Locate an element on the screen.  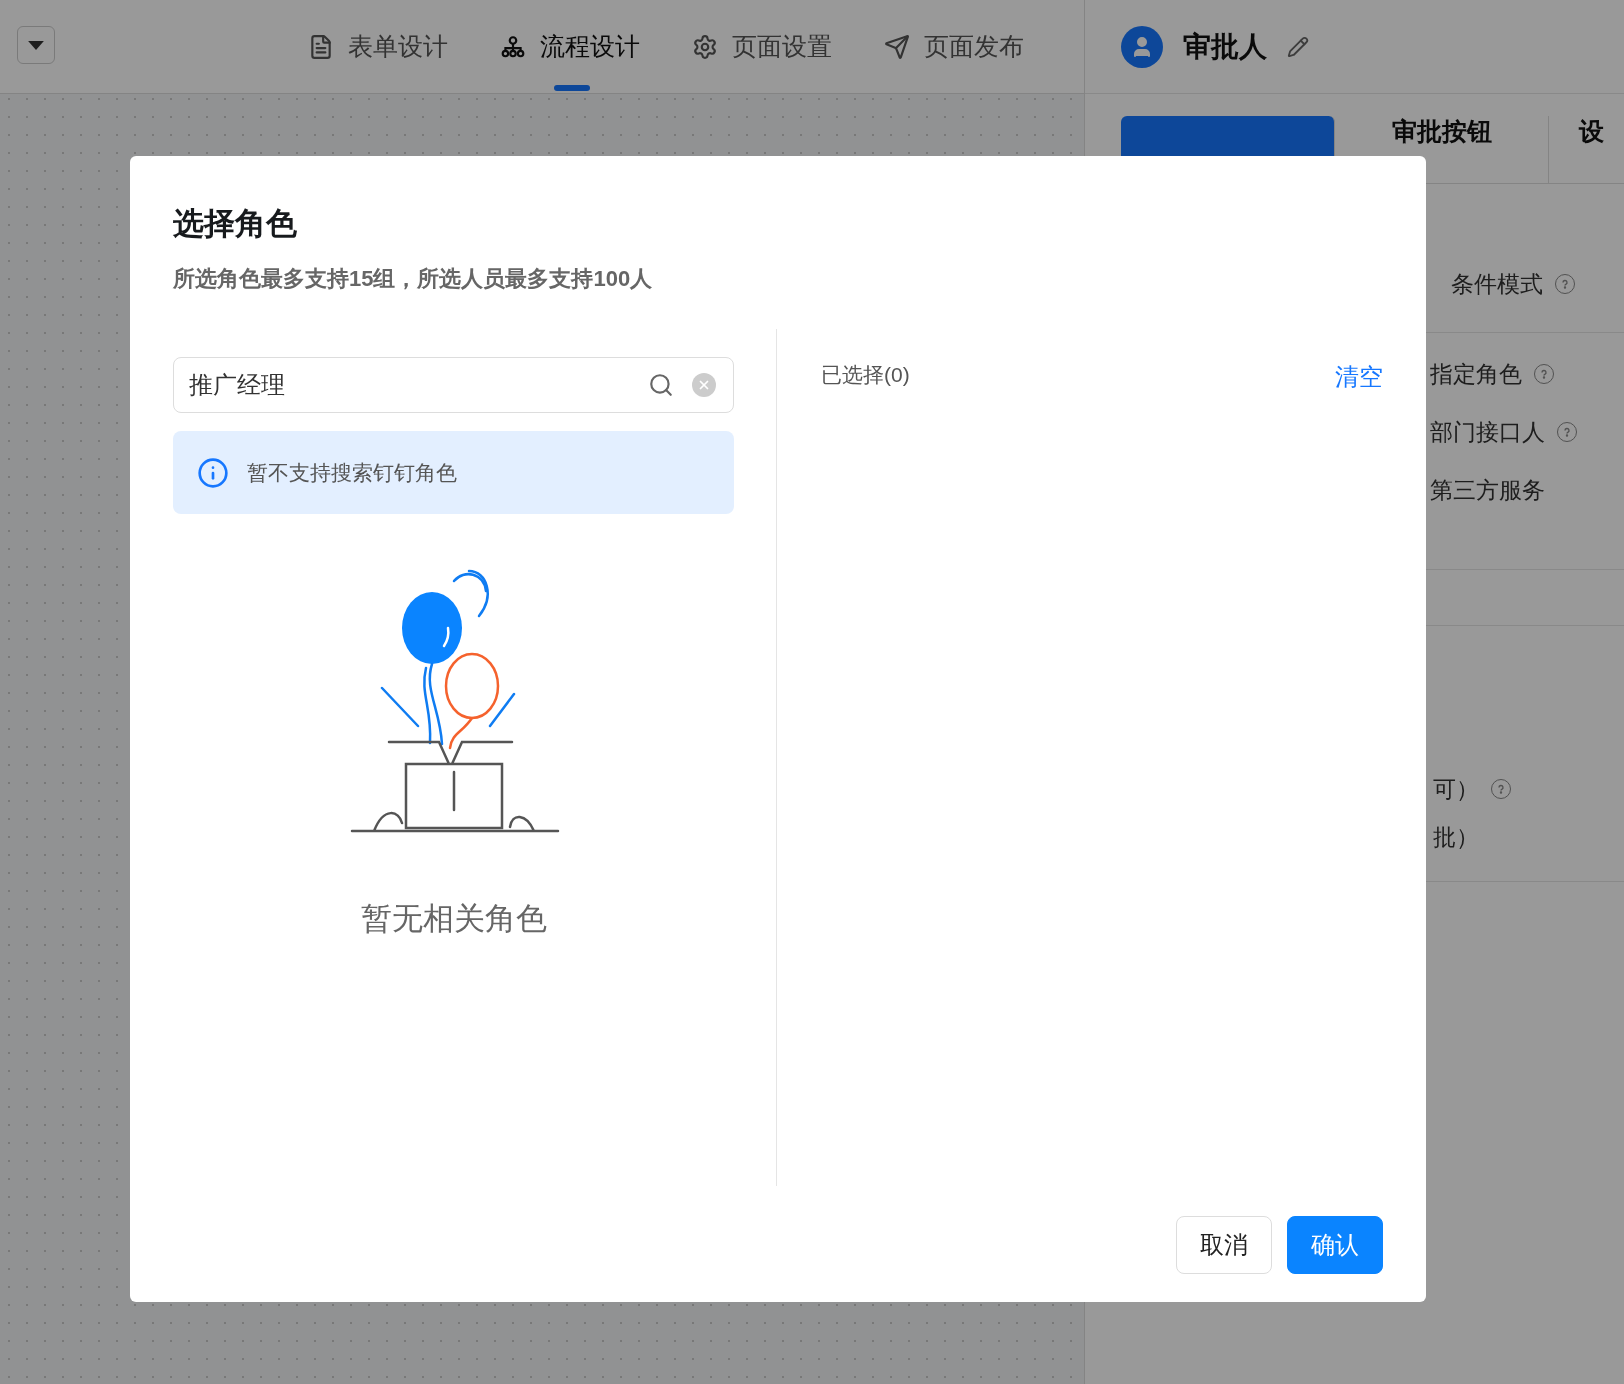
panel-title: 审批人 is located at coordinates (1225, 46).